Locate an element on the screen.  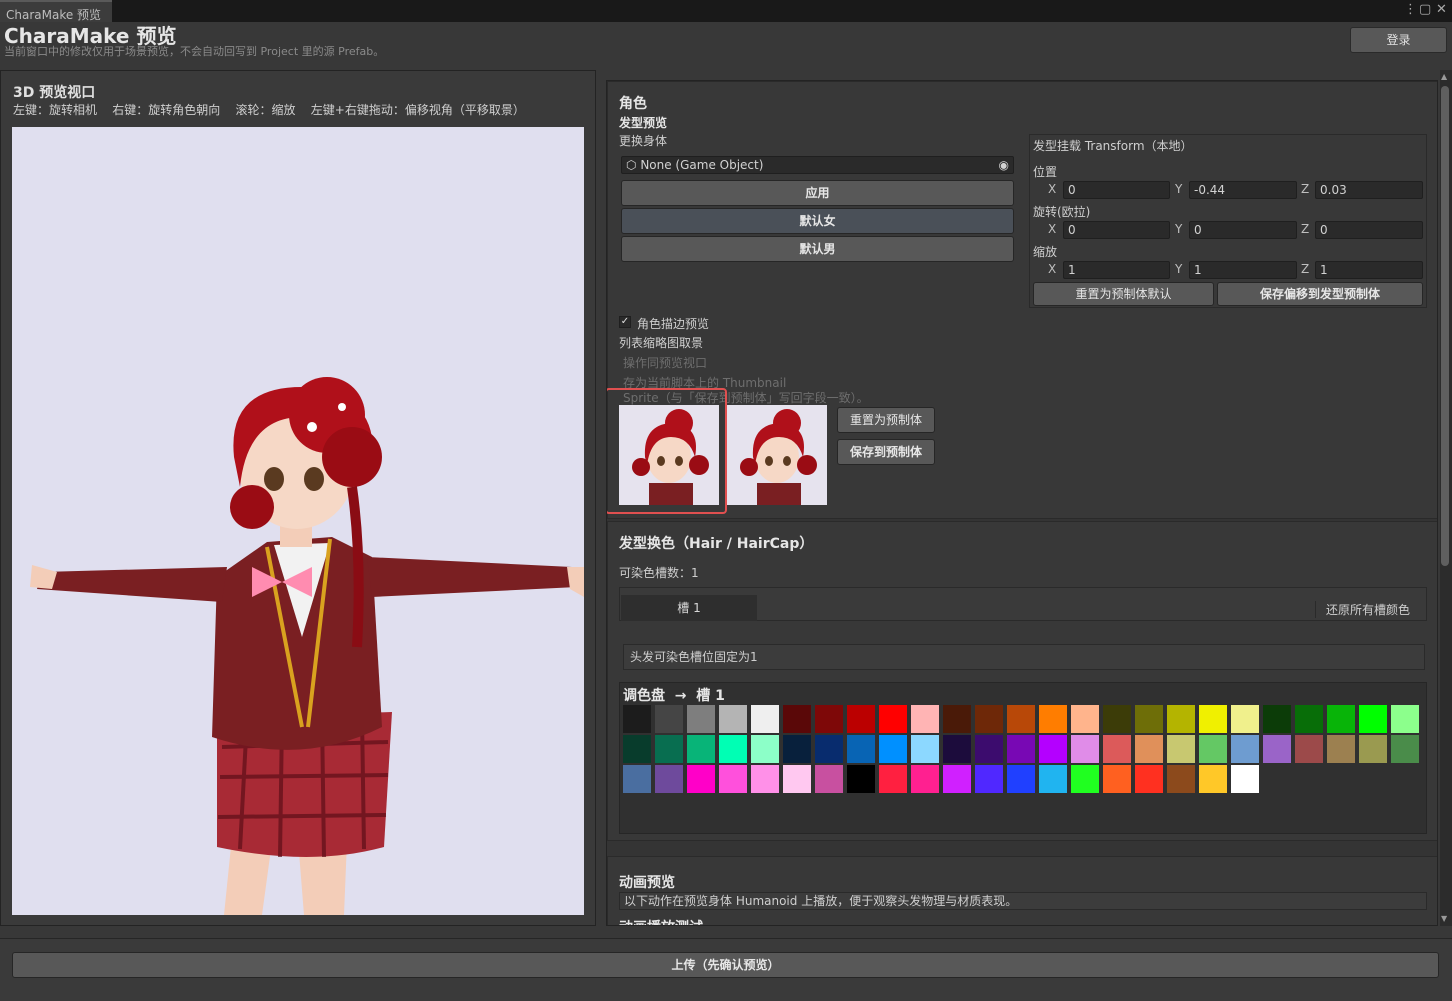
kebab-icon: ⋮ is located at coordinates (1410, 9).